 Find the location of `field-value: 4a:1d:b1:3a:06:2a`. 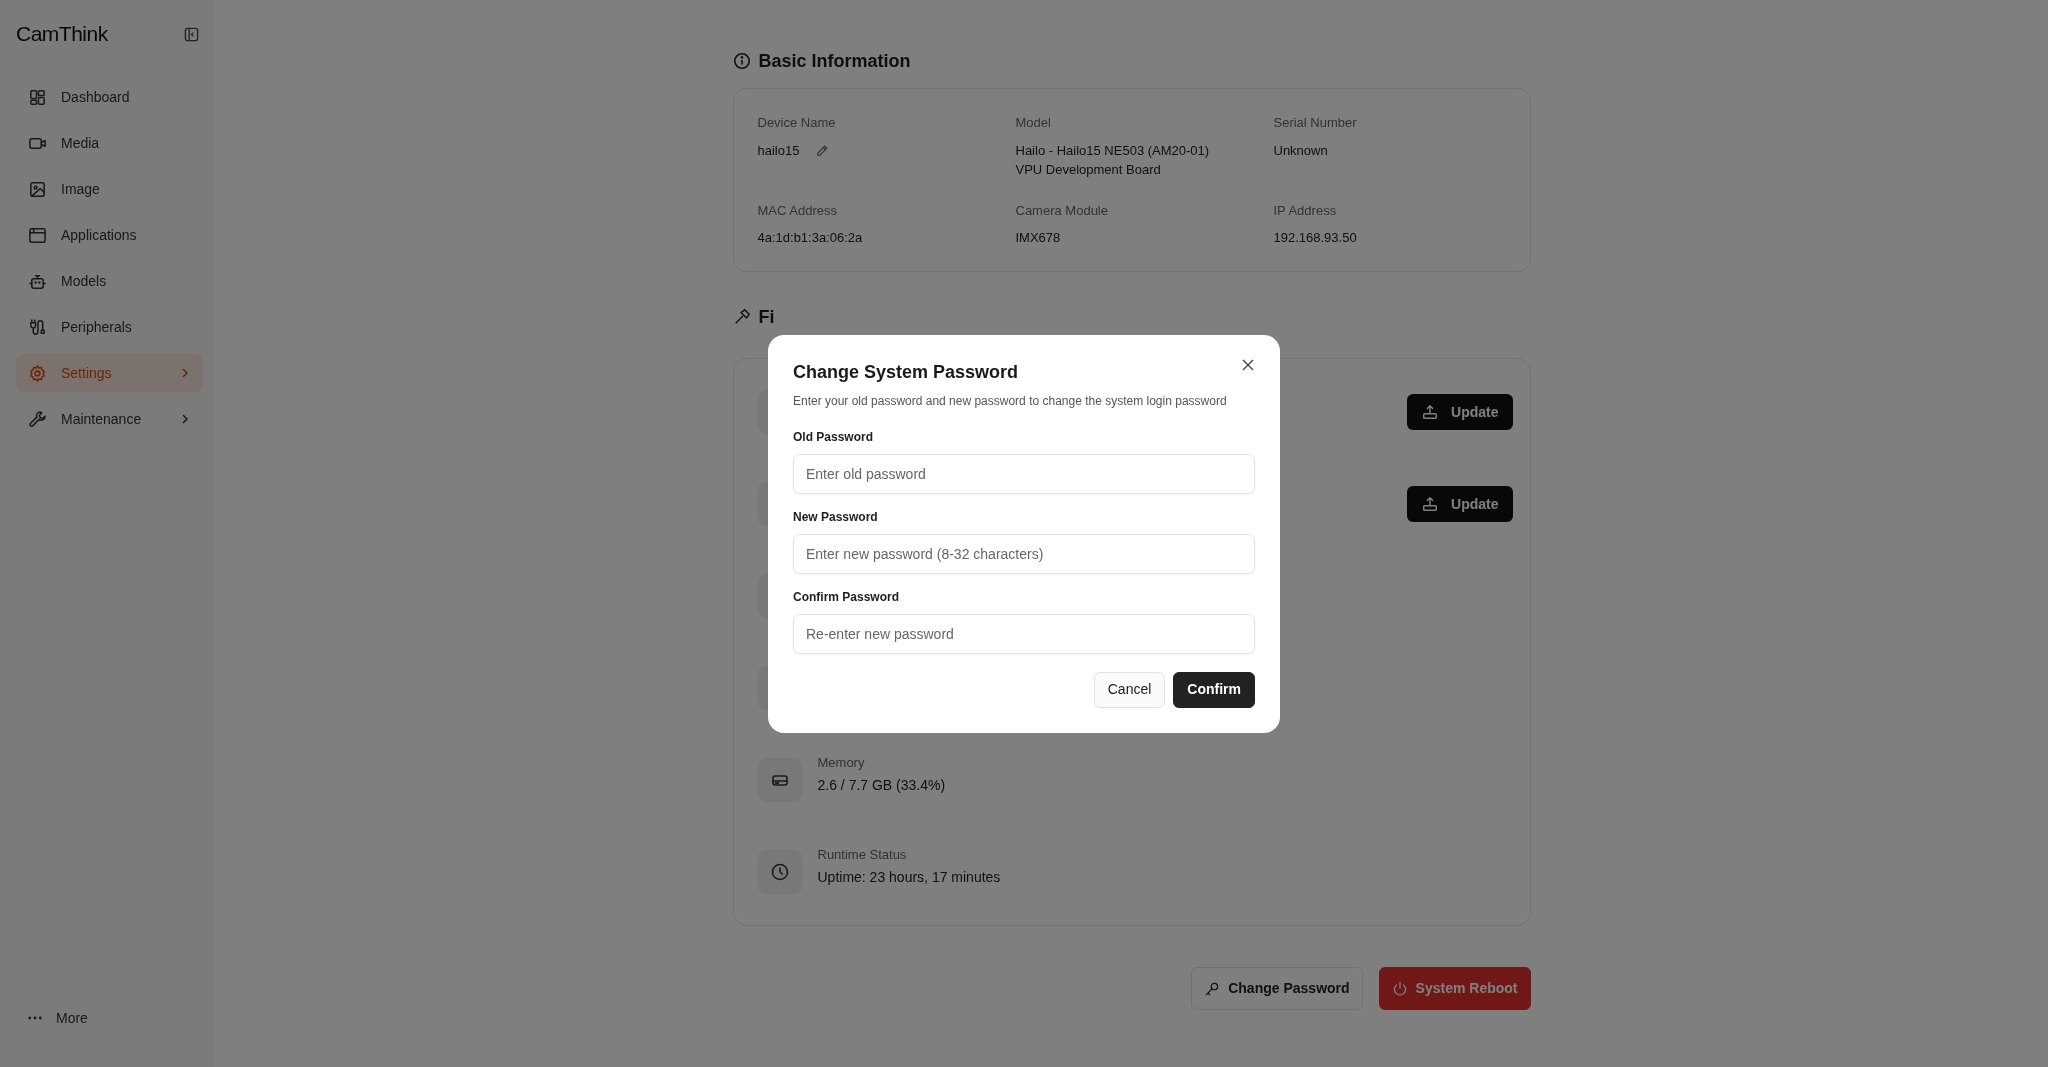

field-value: 4a:1d:b1:3a:06:2a is located at coordinates (810, 238).